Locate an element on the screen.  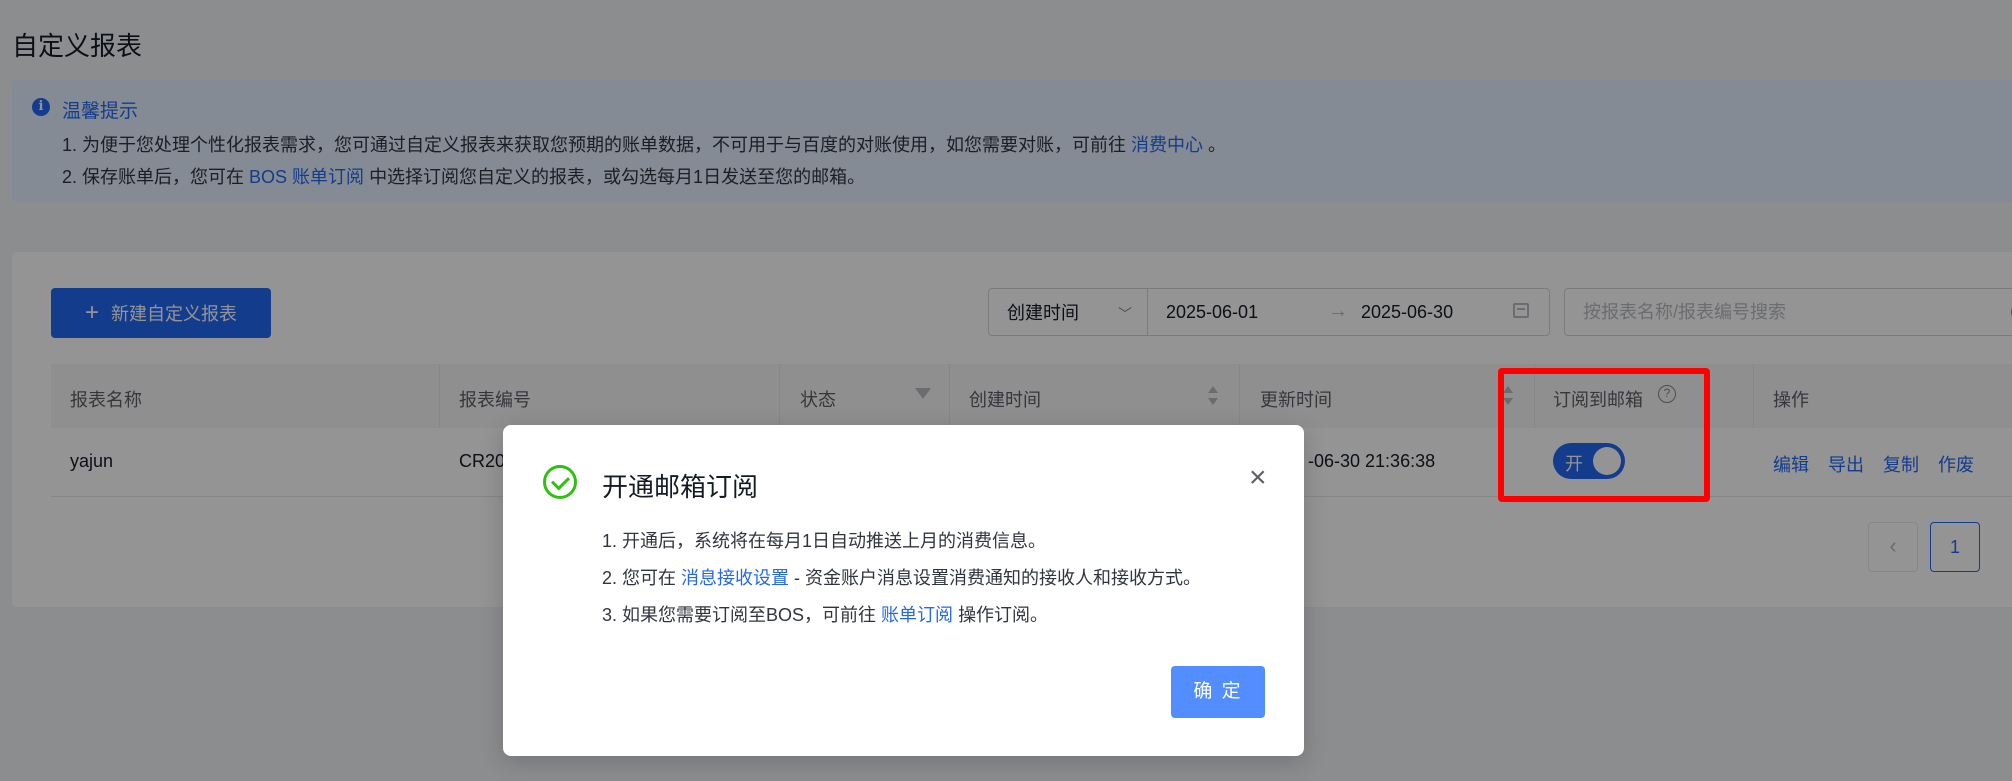
bill-subscription-link: 账单订阅 is located at coordinates (917, 615).